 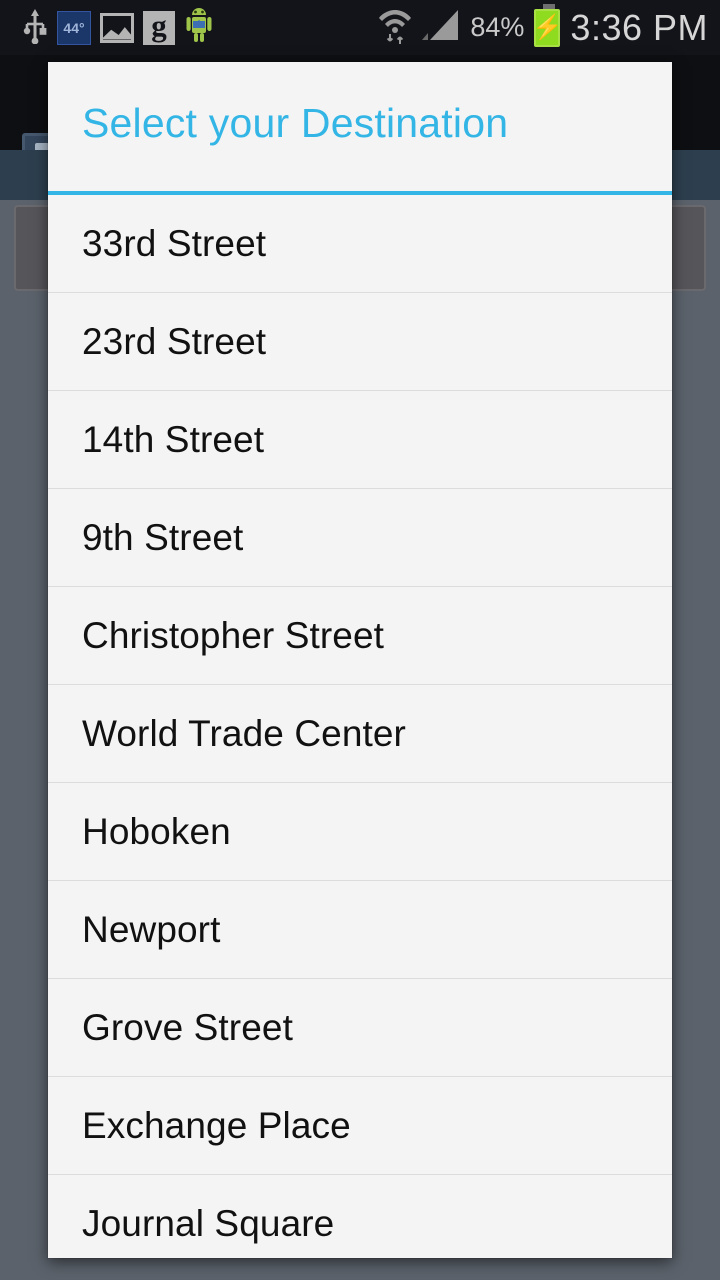 What do you see at coordinates (360, 1028) in the screenshot?
I see `list-item: Grove Street` at bounding box center [360, 1028].